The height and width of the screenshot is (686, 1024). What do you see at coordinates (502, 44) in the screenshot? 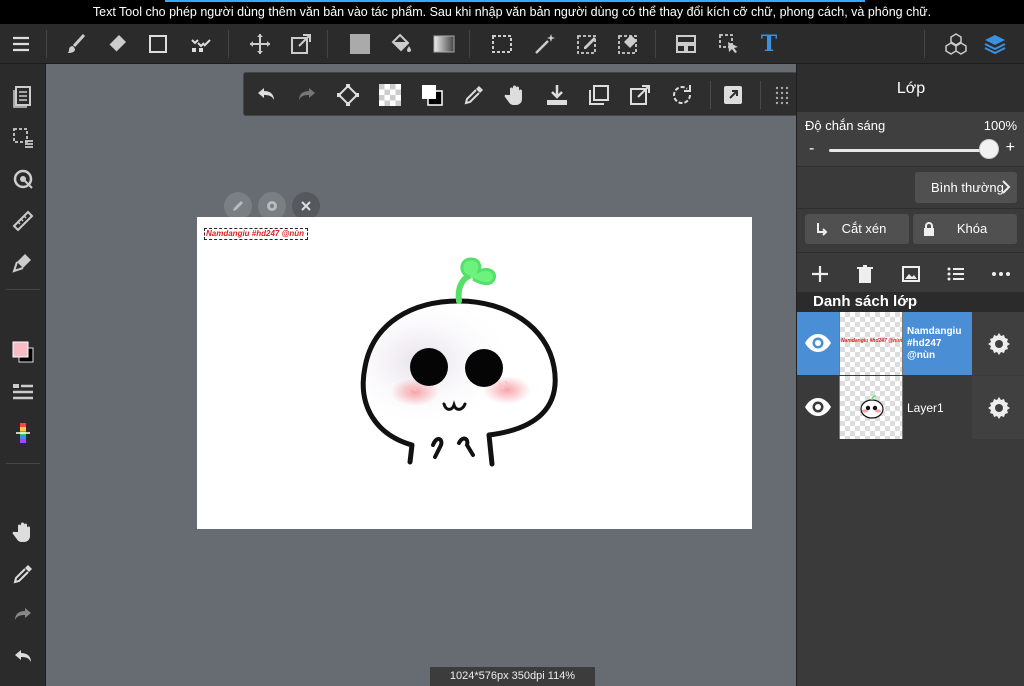
I see `select-rect-icon` at bounding box center [502, 44].